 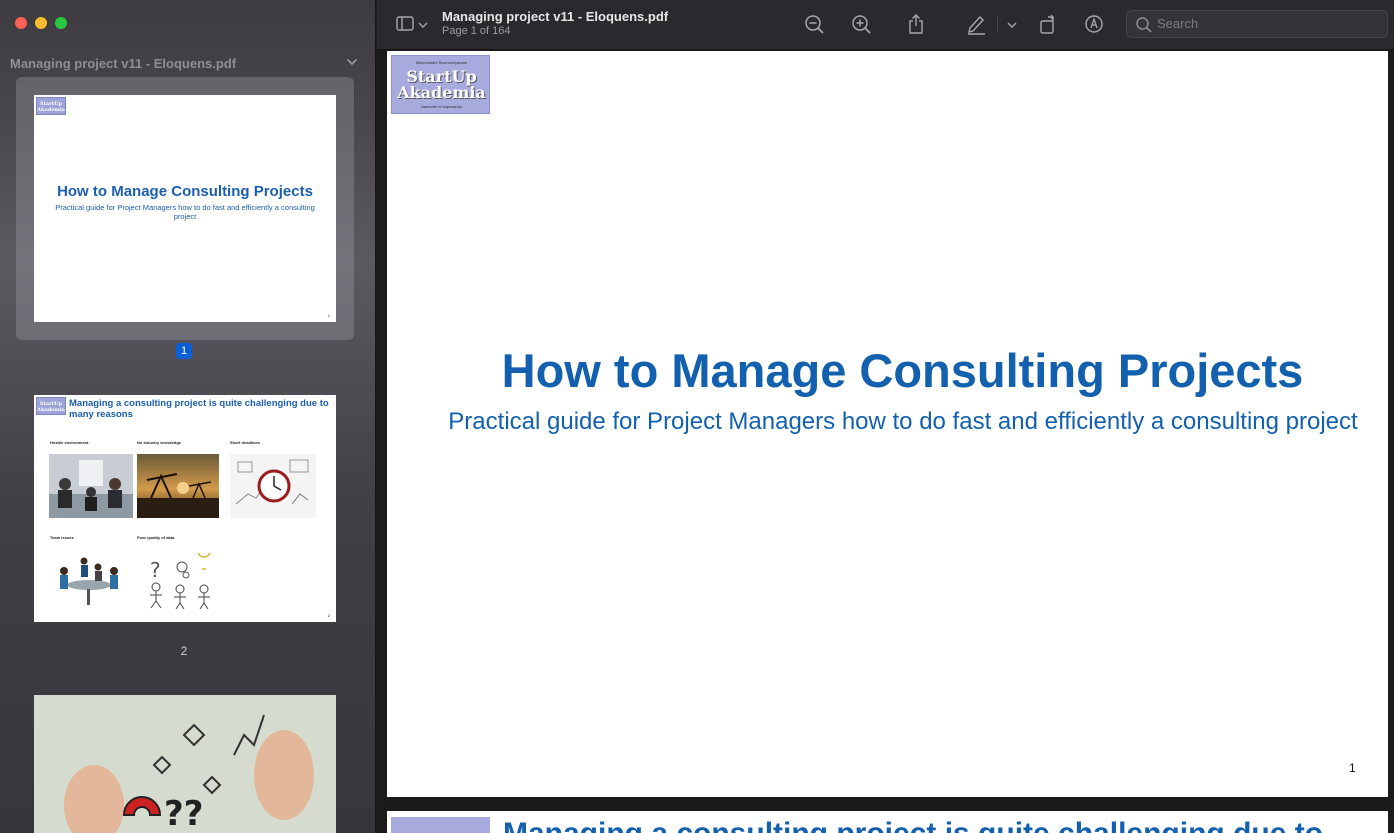 What do you see at coordinates (61, 23) in the screenshot?
I see `maximize-window-button` at bounding box center [61, 23].